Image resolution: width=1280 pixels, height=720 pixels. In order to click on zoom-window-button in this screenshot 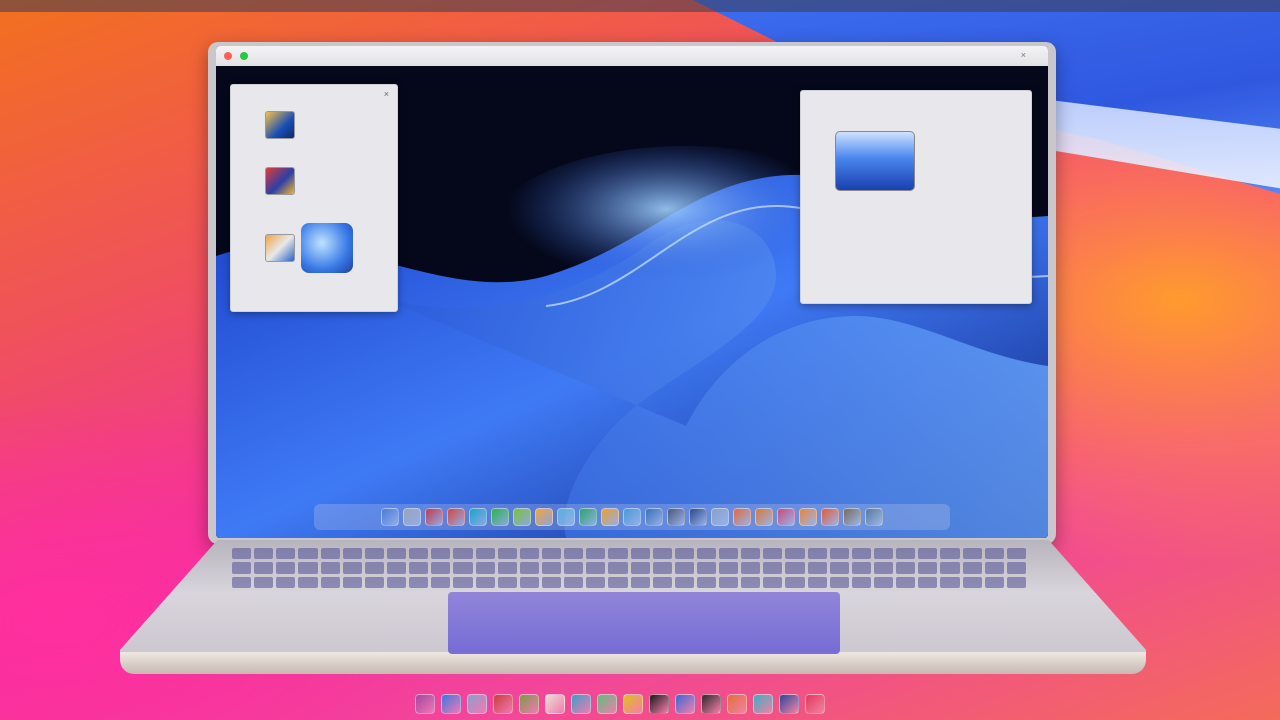, I will do `click(244, 56)`.